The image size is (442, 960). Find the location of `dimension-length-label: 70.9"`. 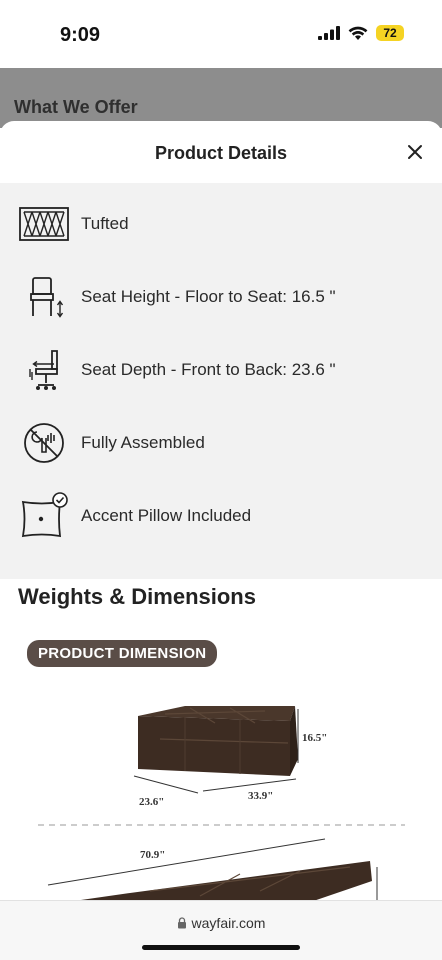

dimension-length-label: 70.9" is located at coordinates (152, 855).